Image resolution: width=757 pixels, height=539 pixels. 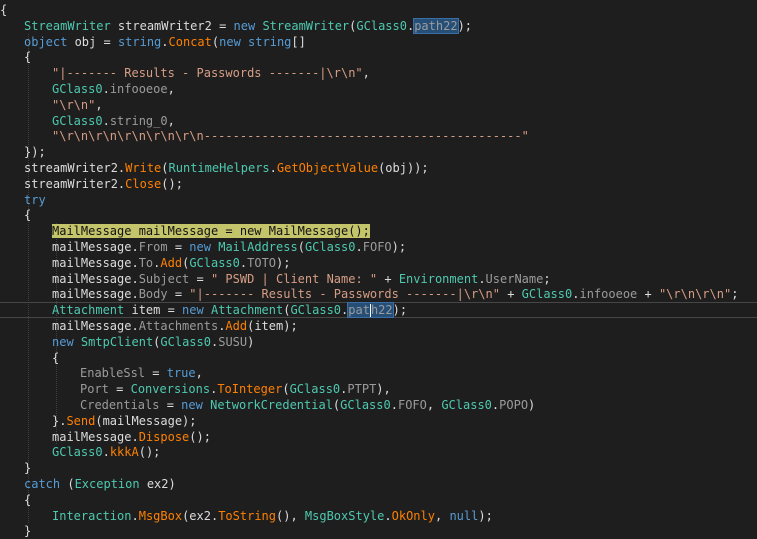 What do you see at coordinates (170, 389) in the screenshot?
I see `code-token: Conversions` at bounding box center [170, 389].